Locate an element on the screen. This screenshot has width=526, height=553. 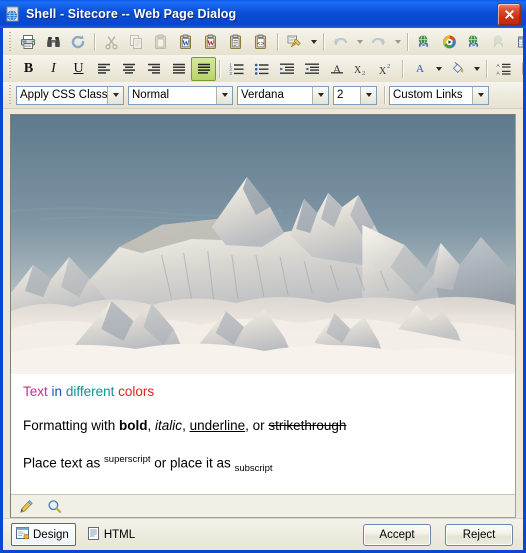
italic-button: I is located at coordinates (53, 69).